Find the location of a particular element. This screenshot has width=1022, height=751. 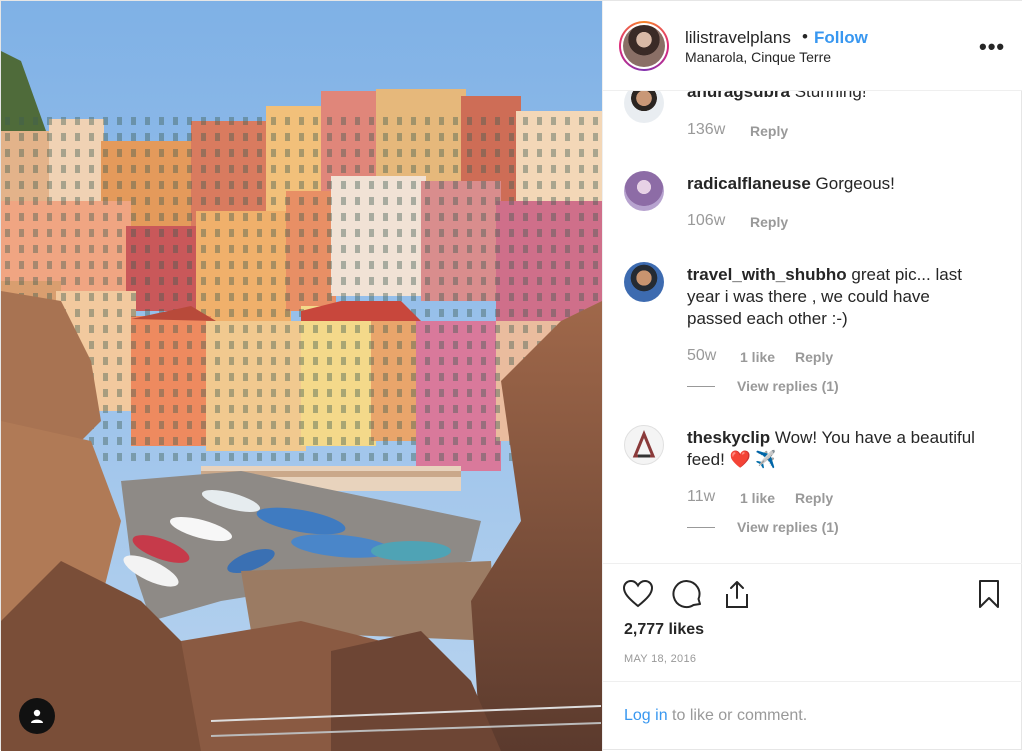

comment-text: anuragsubra Stunning! is located at coordinates (837, 97).